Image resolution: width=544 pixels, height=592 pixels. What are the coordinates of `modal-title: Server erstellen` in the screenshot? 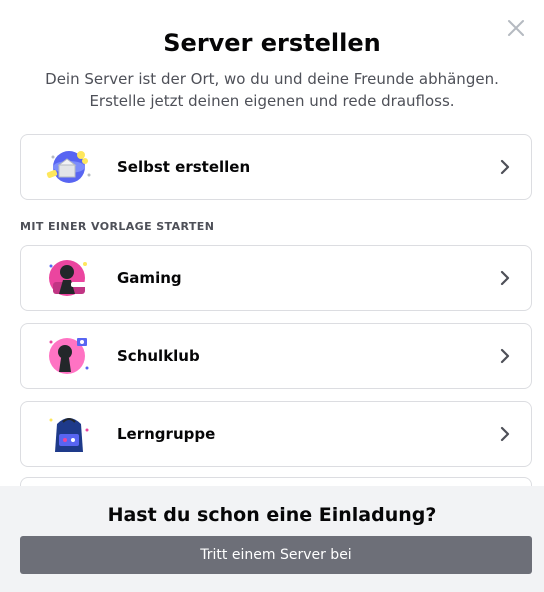 It's located at (272, 43).